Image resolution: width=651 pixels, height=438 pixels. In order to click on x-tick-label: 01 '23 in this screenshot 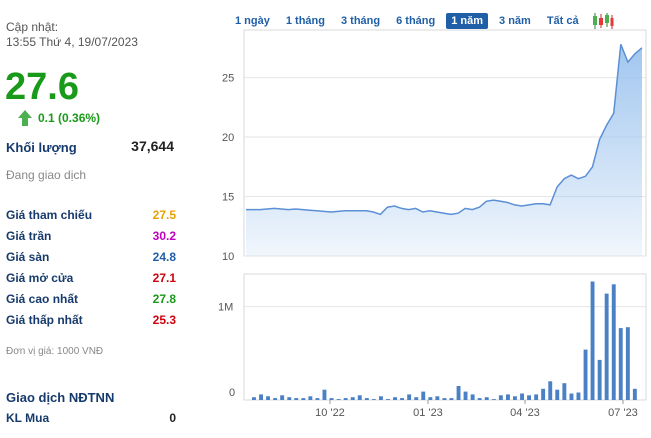, I will do `click(428, 413)`.